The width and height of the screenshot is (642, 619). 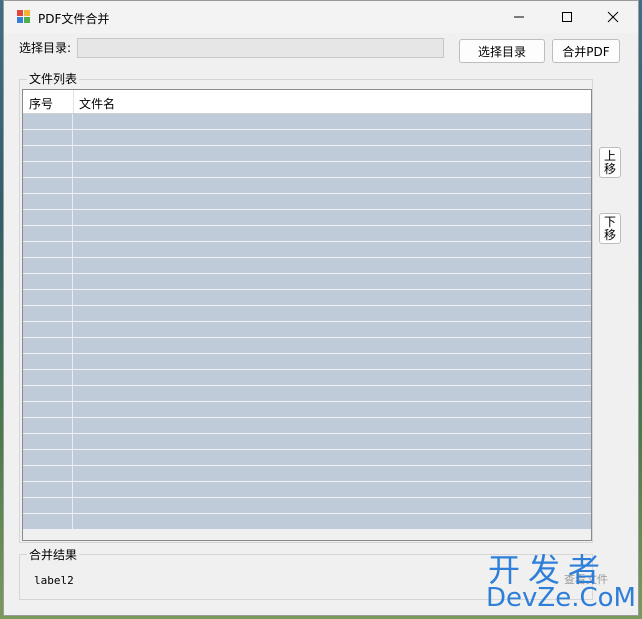 What do you see at coordinates (561, 598) in the screenshot?
I see `watermark-line2: DevZe.CoM` at bounding box center [561, 598].